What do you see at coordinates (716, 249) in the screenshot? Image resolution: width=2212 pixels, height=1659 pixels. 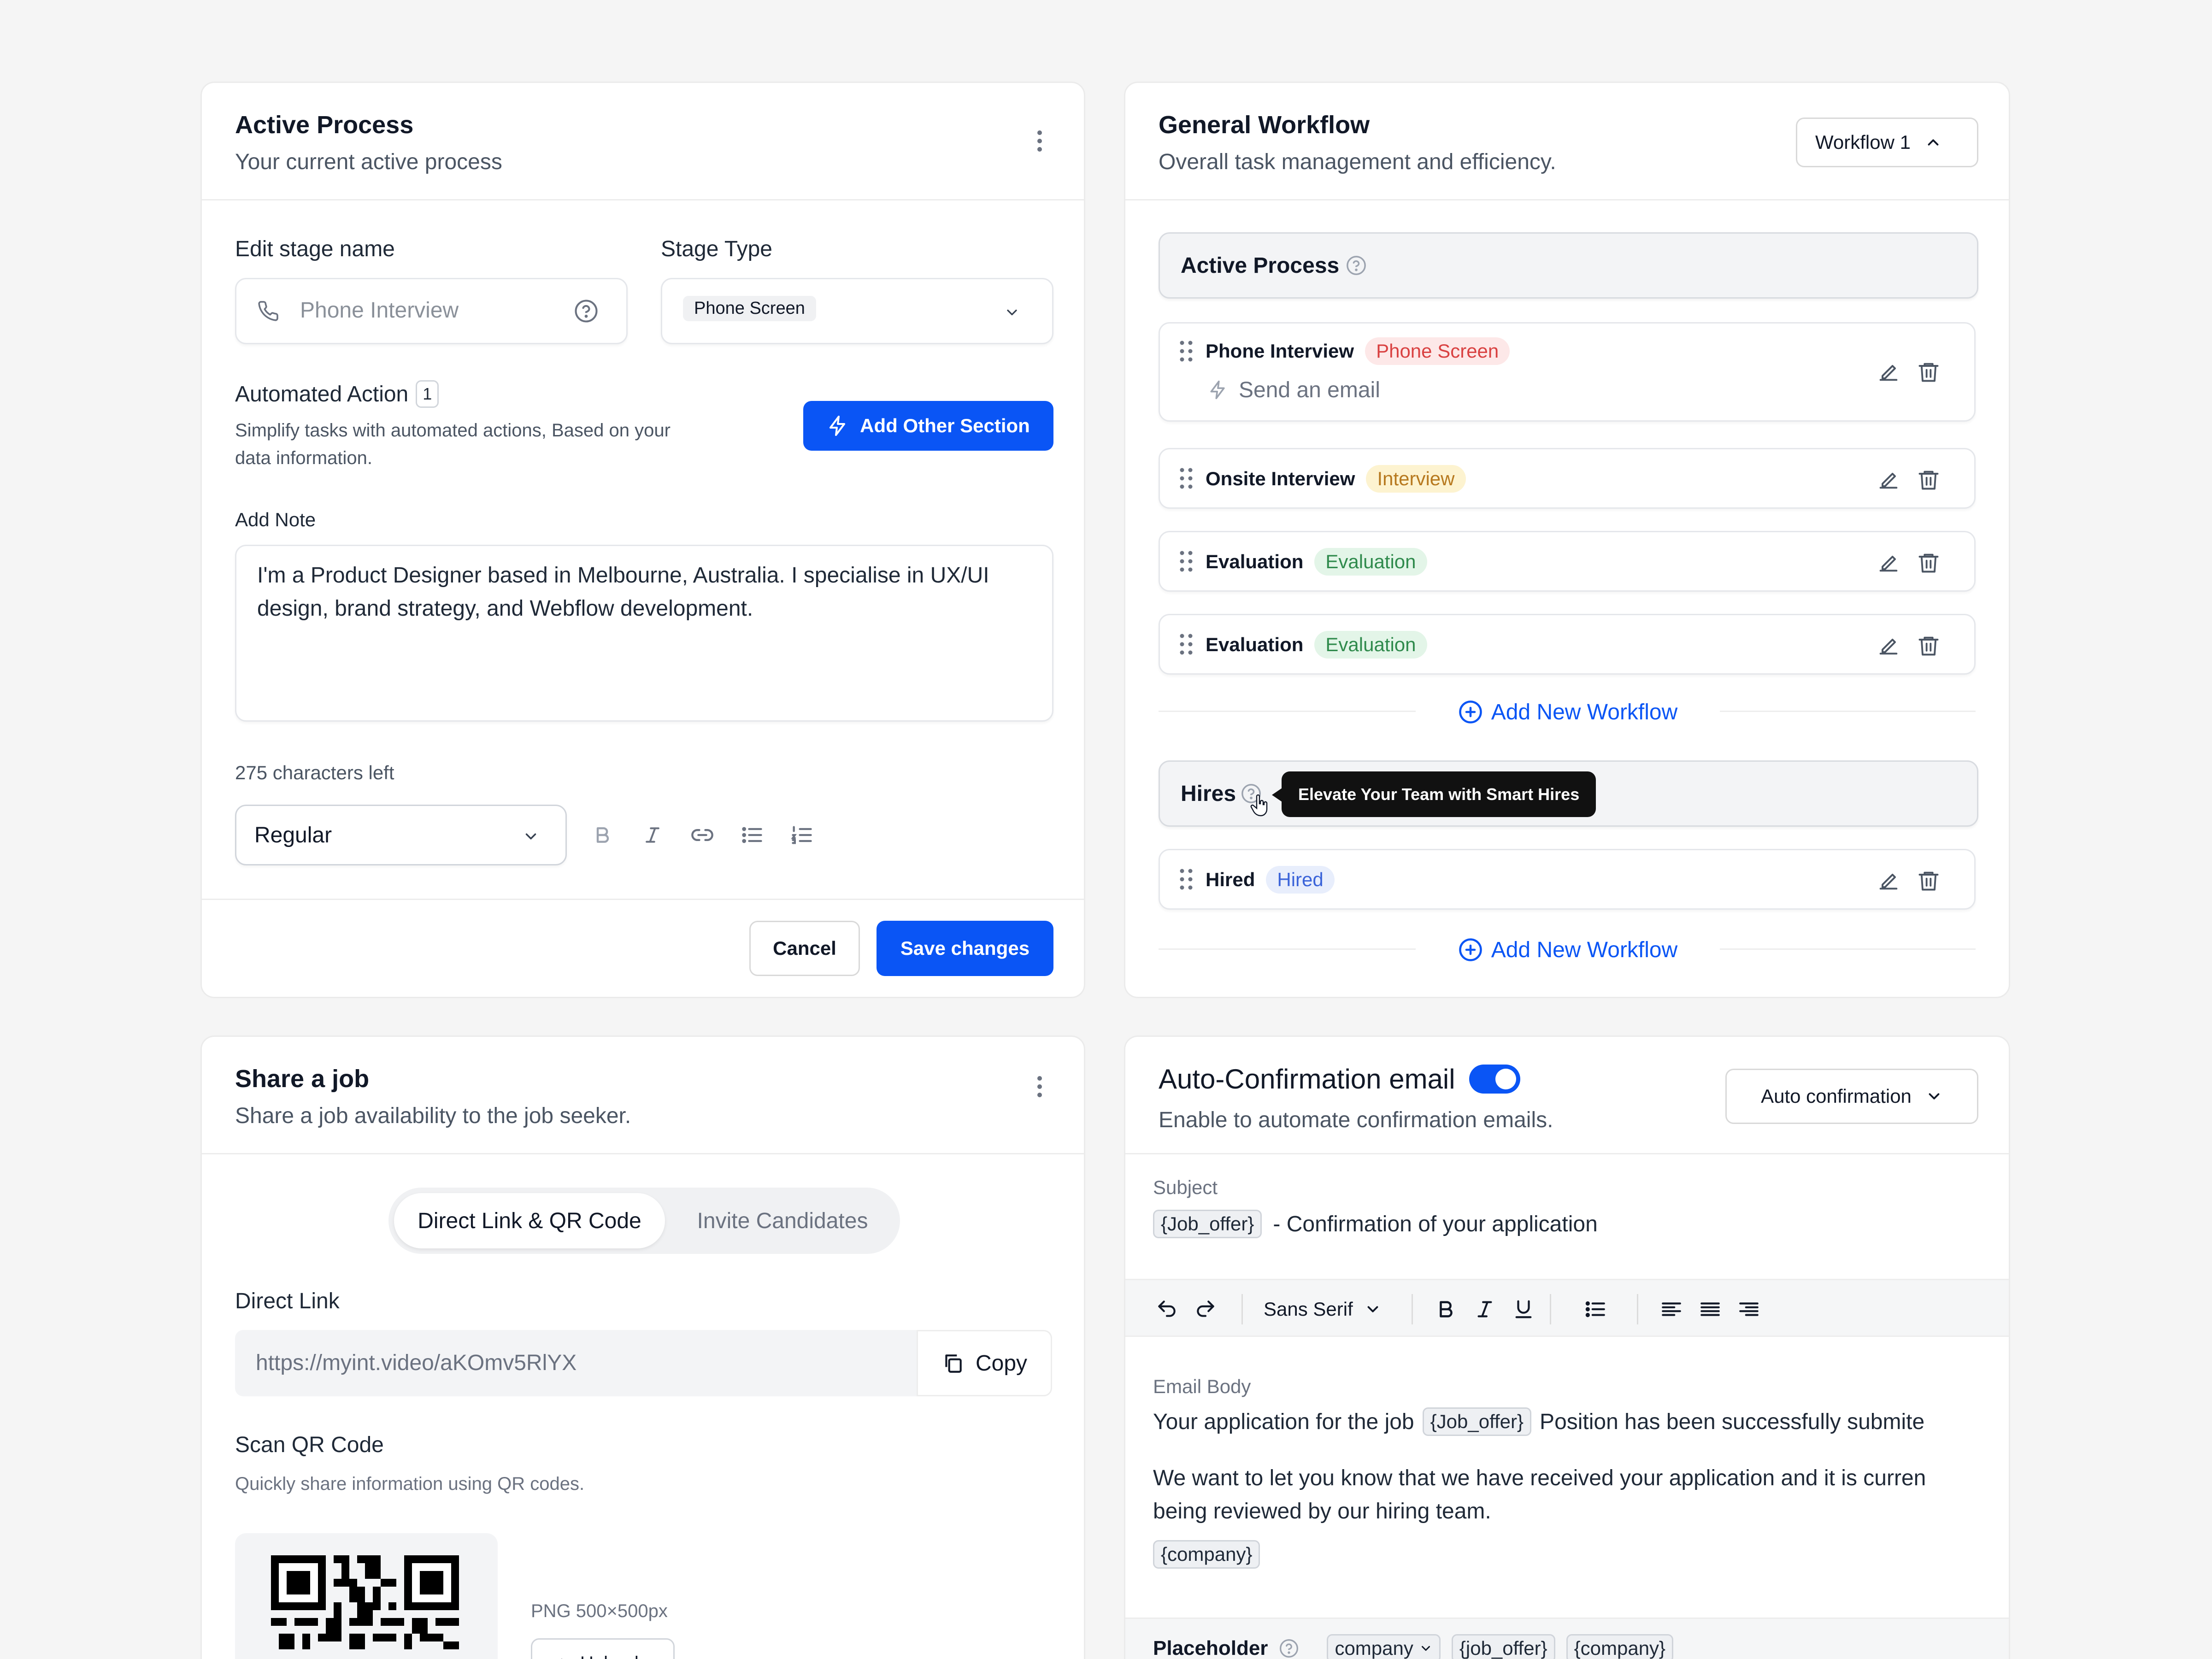 I see `stage-type-label: Stage Type` at bounding box center [716, 249].